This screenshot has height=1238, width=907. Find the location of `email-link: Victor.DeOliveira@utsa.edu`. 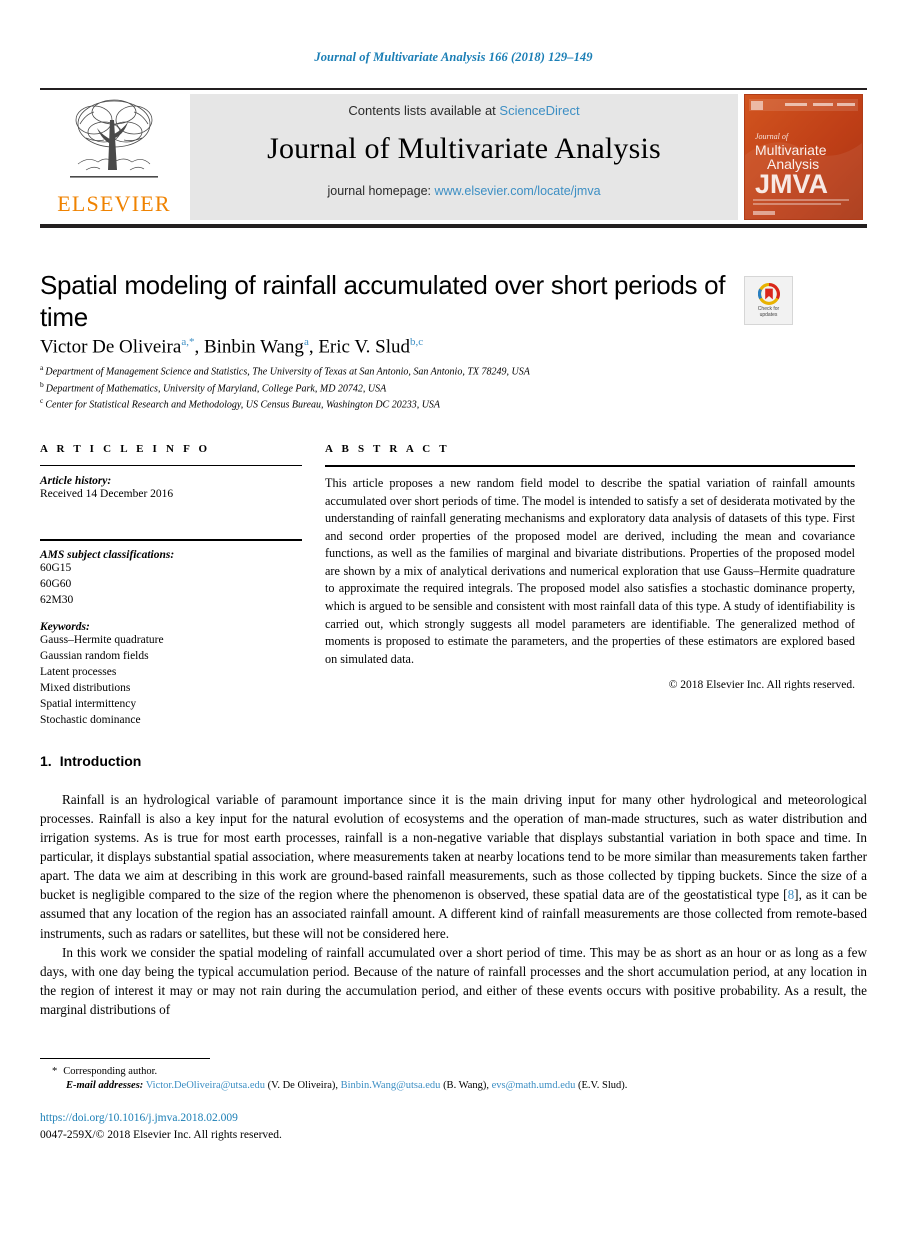

email-link: Victor.DeOliveira@utsa.edu is located at coordinates (205, 1085).